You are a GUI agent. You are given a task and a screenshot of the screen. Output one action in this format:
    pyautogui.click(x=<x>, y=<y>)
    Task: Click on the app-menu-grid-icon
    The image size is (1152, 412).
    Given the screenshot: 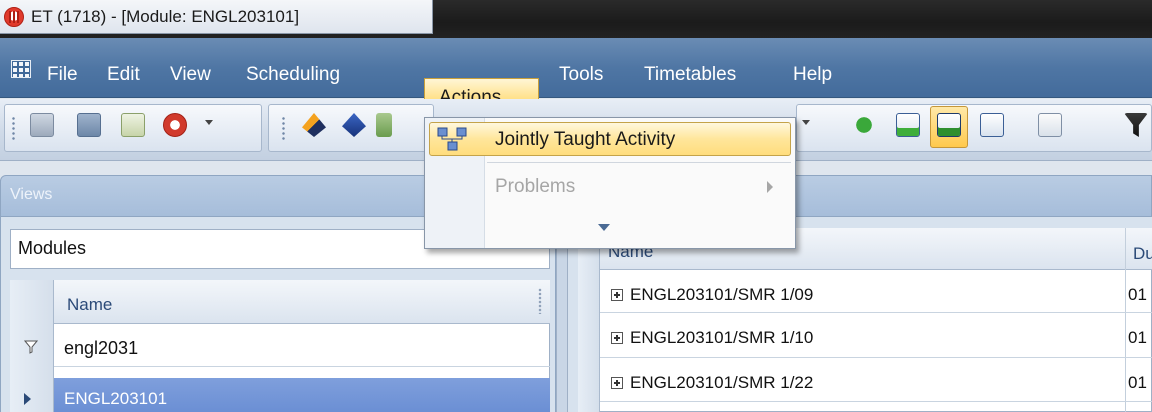 What is the action you would take?
    pyautogui.click(x=21, y=69)
    